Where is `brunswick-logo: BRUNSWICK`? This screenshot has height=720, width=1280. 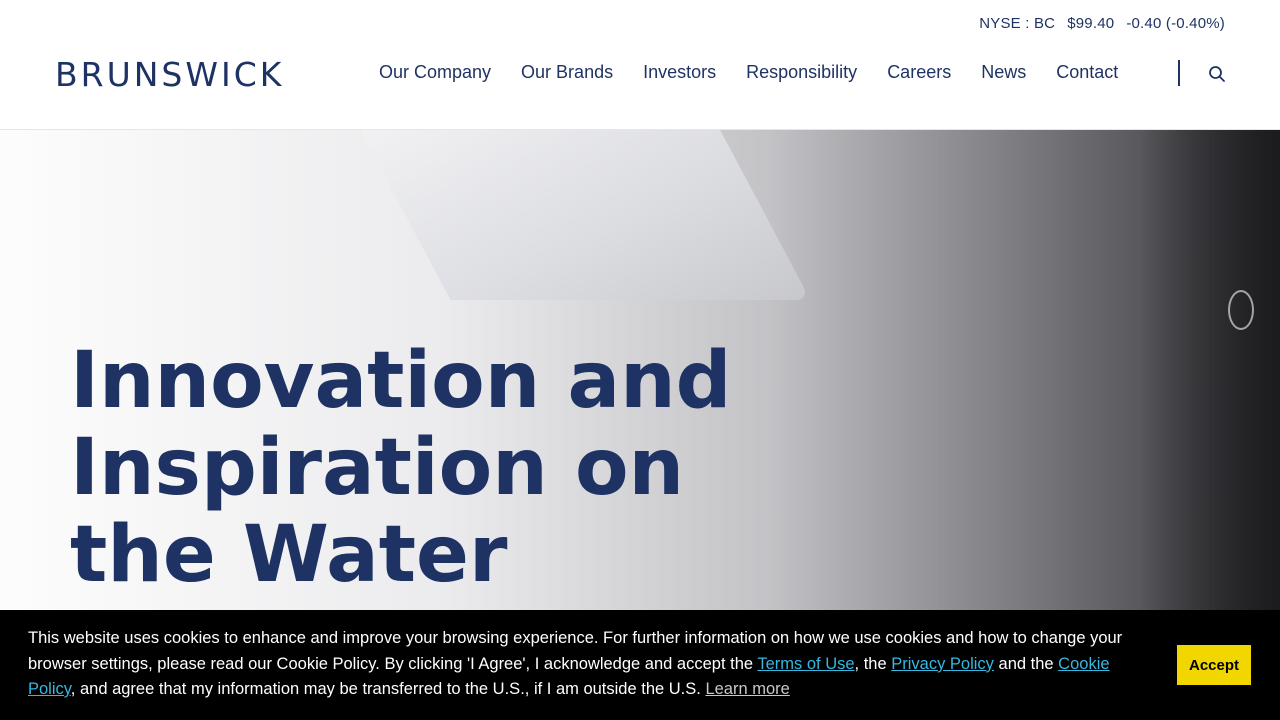 brunswick-logo: BRUNSWICK is located at coordinates (169, 74).